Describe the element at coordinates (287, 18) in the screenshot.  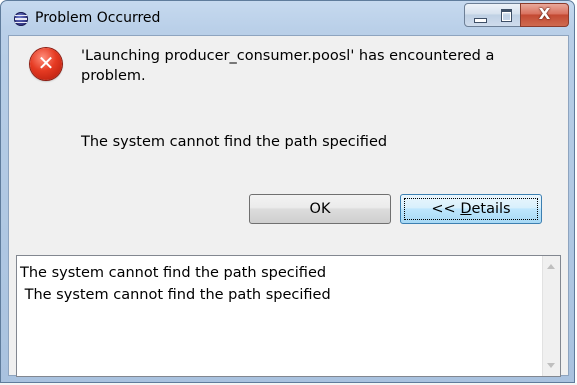
I see `title-bar: Problem Occurred X` at that location.